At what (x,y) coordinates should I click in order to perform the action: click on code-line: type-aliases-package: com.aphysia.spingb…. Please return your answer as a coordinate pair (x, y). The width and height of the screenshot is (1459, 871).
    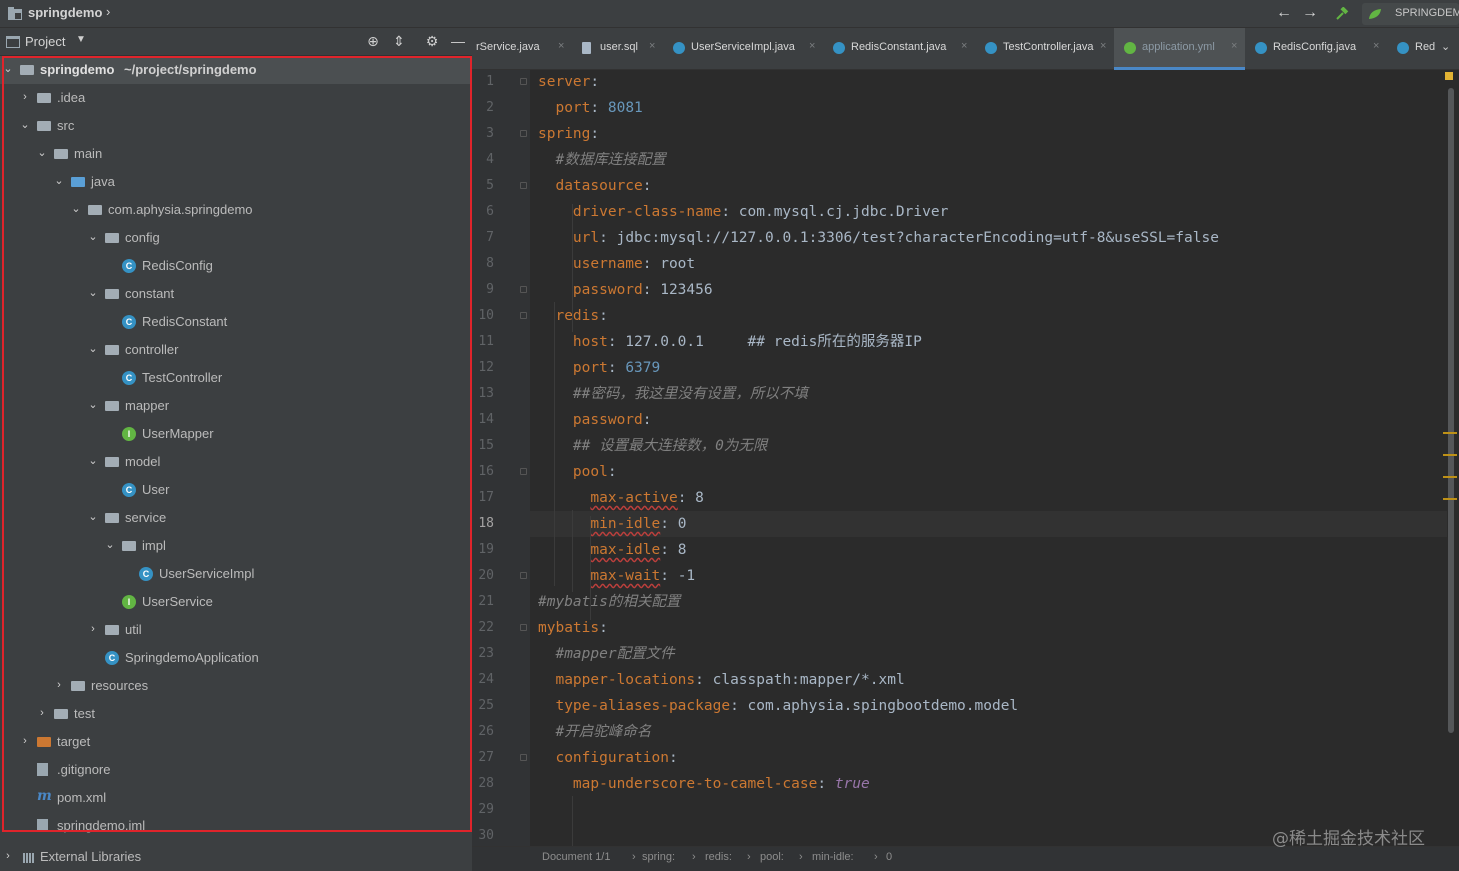
    Looking at the image, I should click on (778, 706).